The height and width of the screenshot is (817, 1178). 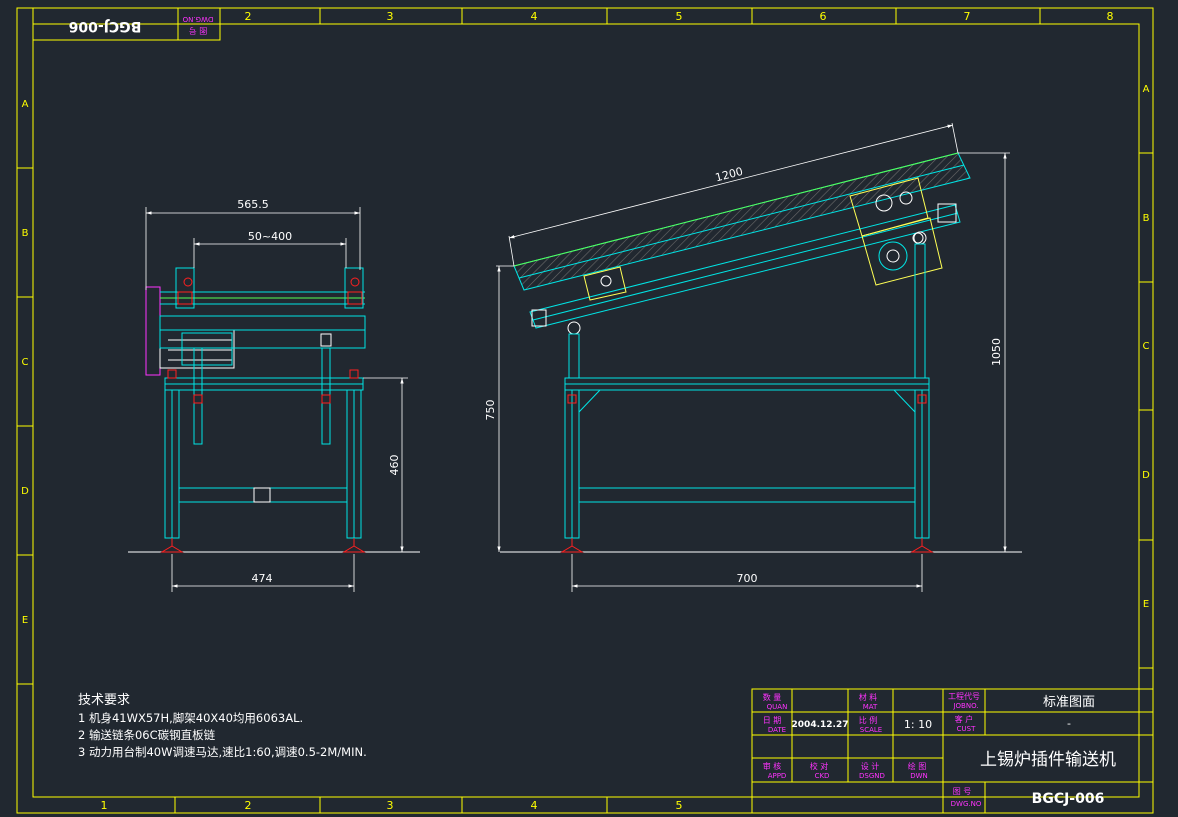 What do you see at coordinates (25, 491) in the screenshot?
I see `left-zone-label: D` at bounding box center [25, 491].